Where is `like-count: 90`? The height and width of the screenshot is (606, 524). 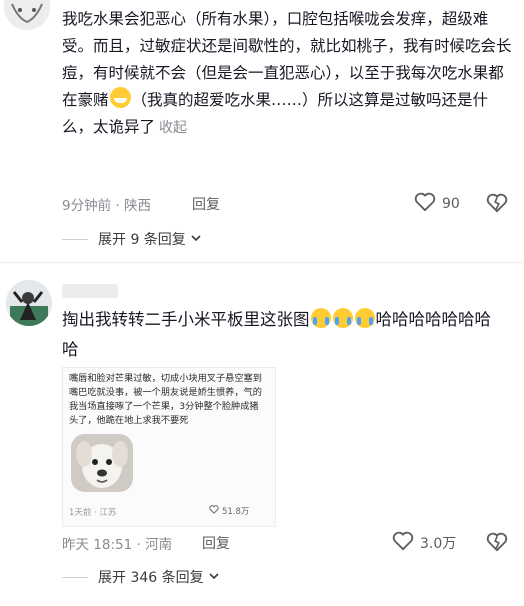
like-count: 90 is located at coordinates (451, 204).